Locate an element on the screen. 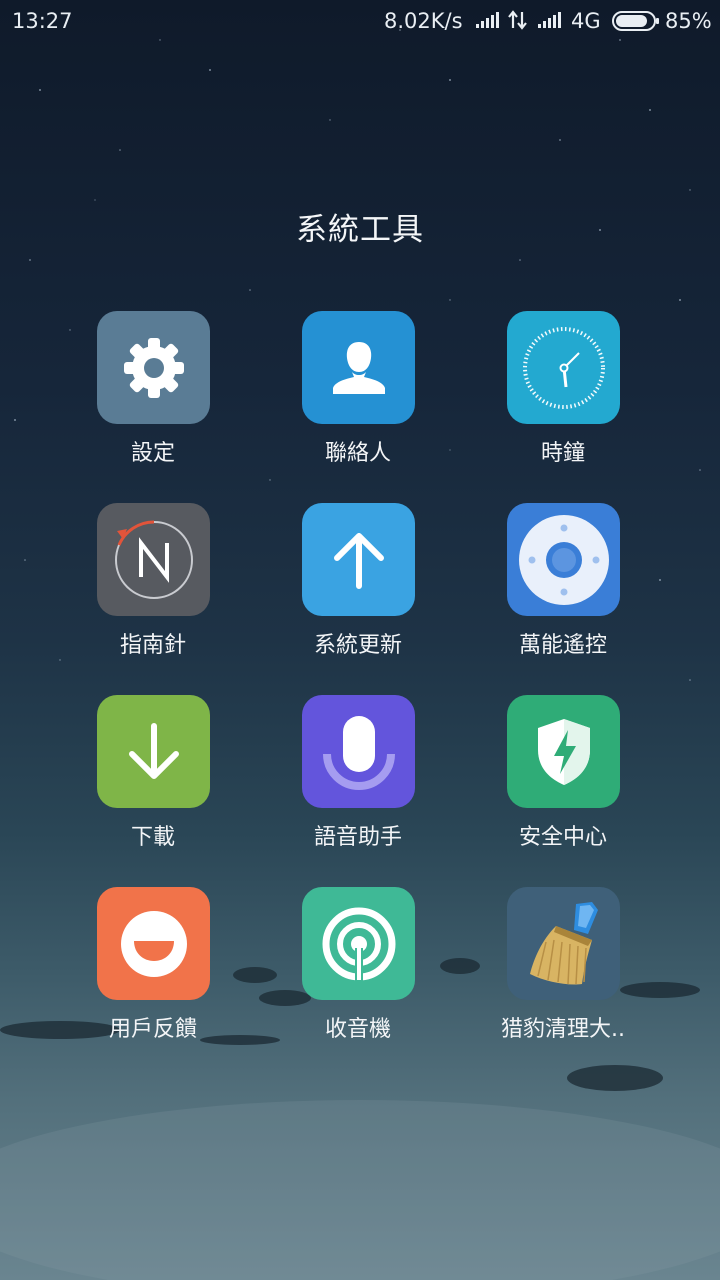 This screenshot has width=720, height=1280. smile-icon is located at coordinates (153, 943).